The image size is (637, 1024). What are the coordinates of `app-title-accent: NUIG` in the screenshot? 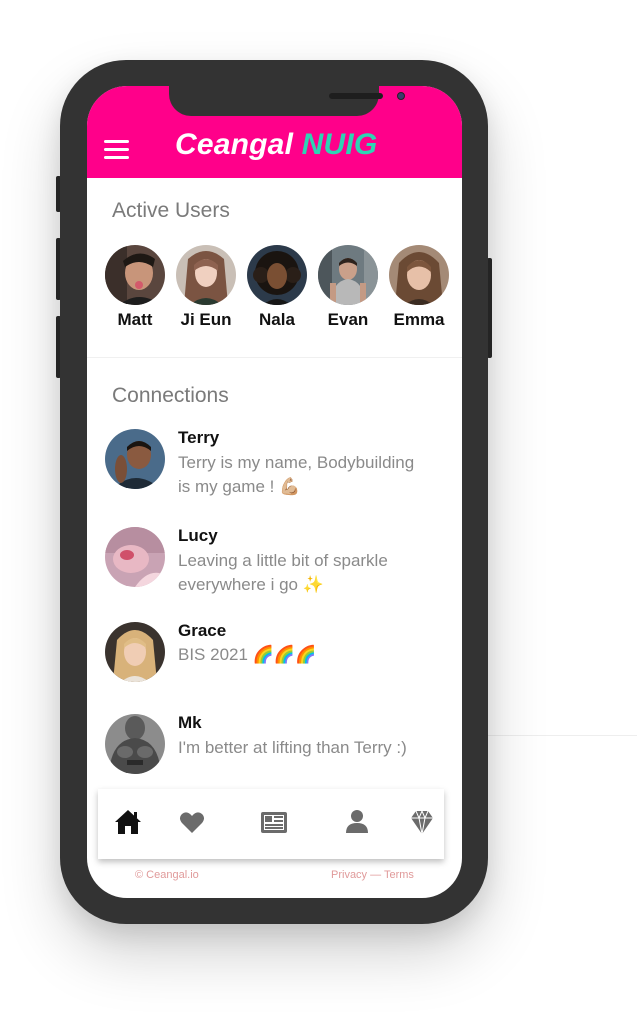 It's located at (339, 144).